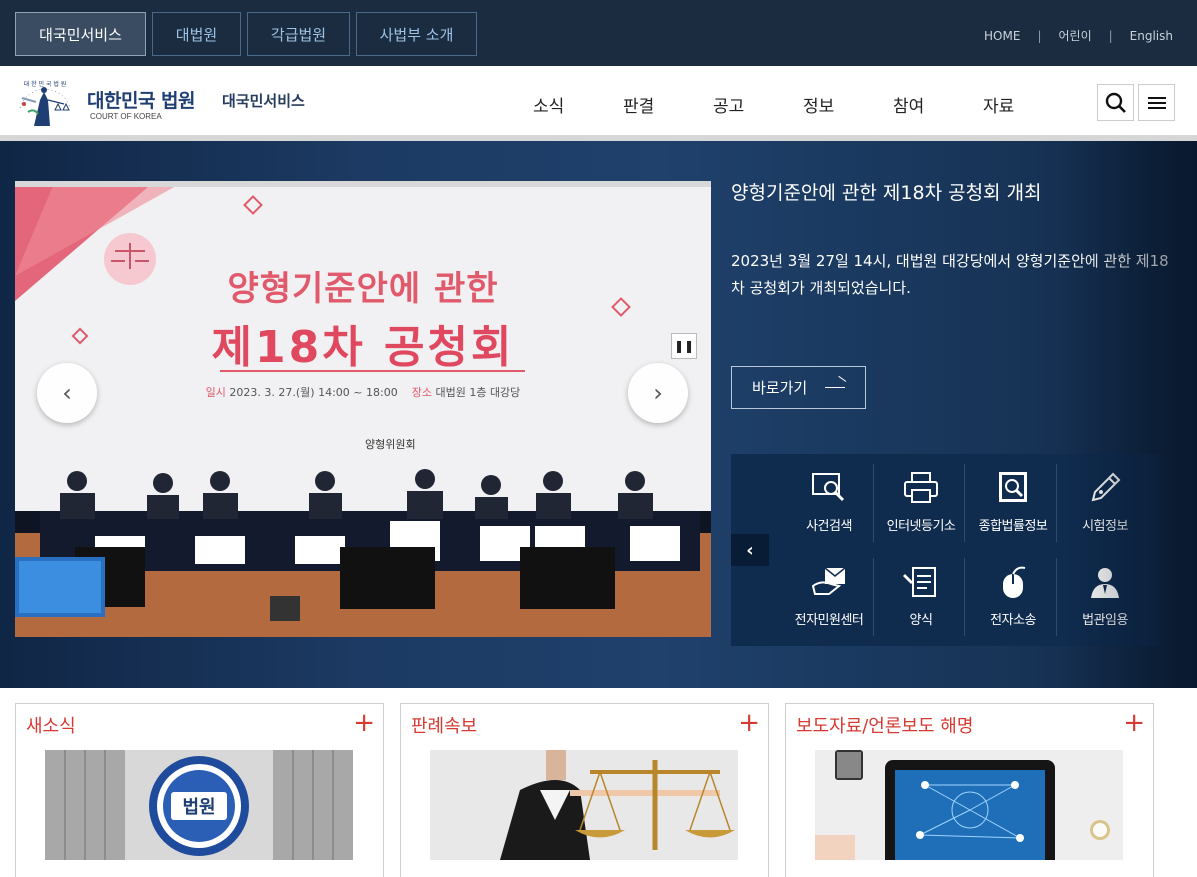 This screenshot has height=877, width=1197. I want to click on menu-button, so click(1156, 102).